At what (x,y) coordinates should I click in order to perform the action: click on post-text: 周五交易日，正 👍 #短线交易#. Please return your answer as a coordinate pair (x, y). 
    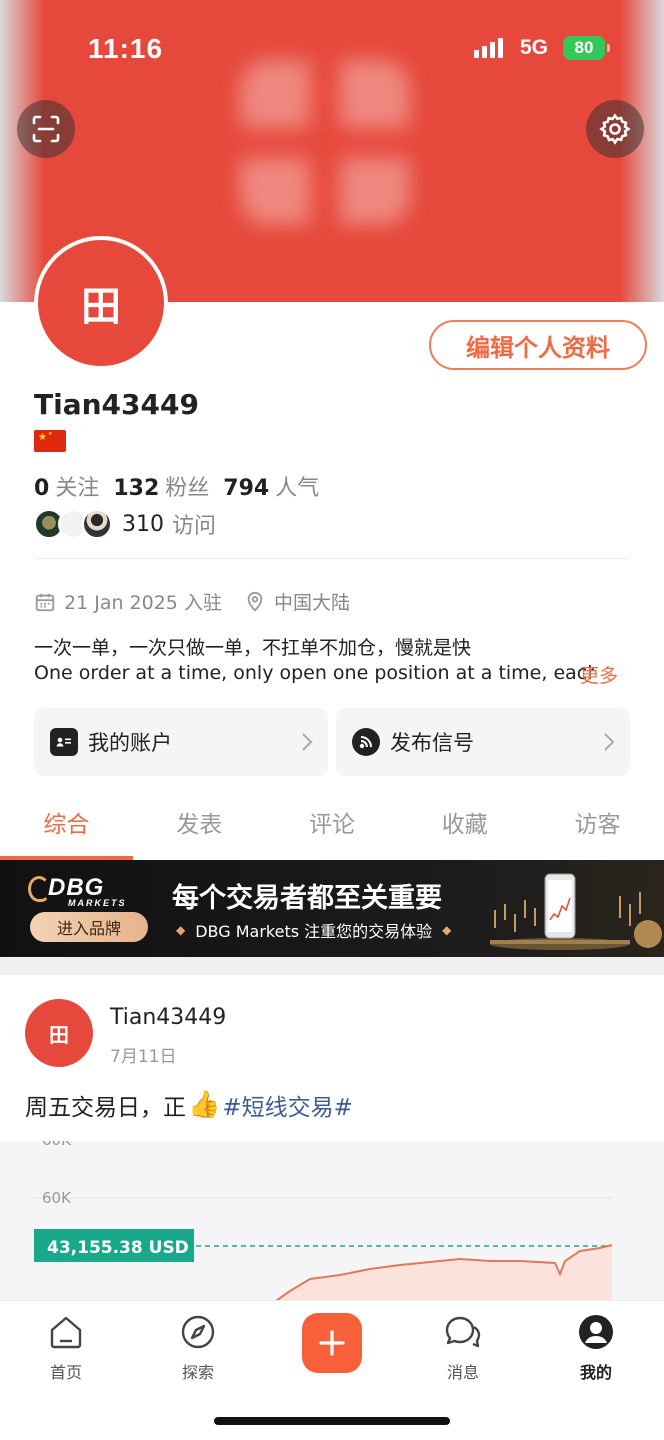
    Looking at the image, I should click on (189, 1105).